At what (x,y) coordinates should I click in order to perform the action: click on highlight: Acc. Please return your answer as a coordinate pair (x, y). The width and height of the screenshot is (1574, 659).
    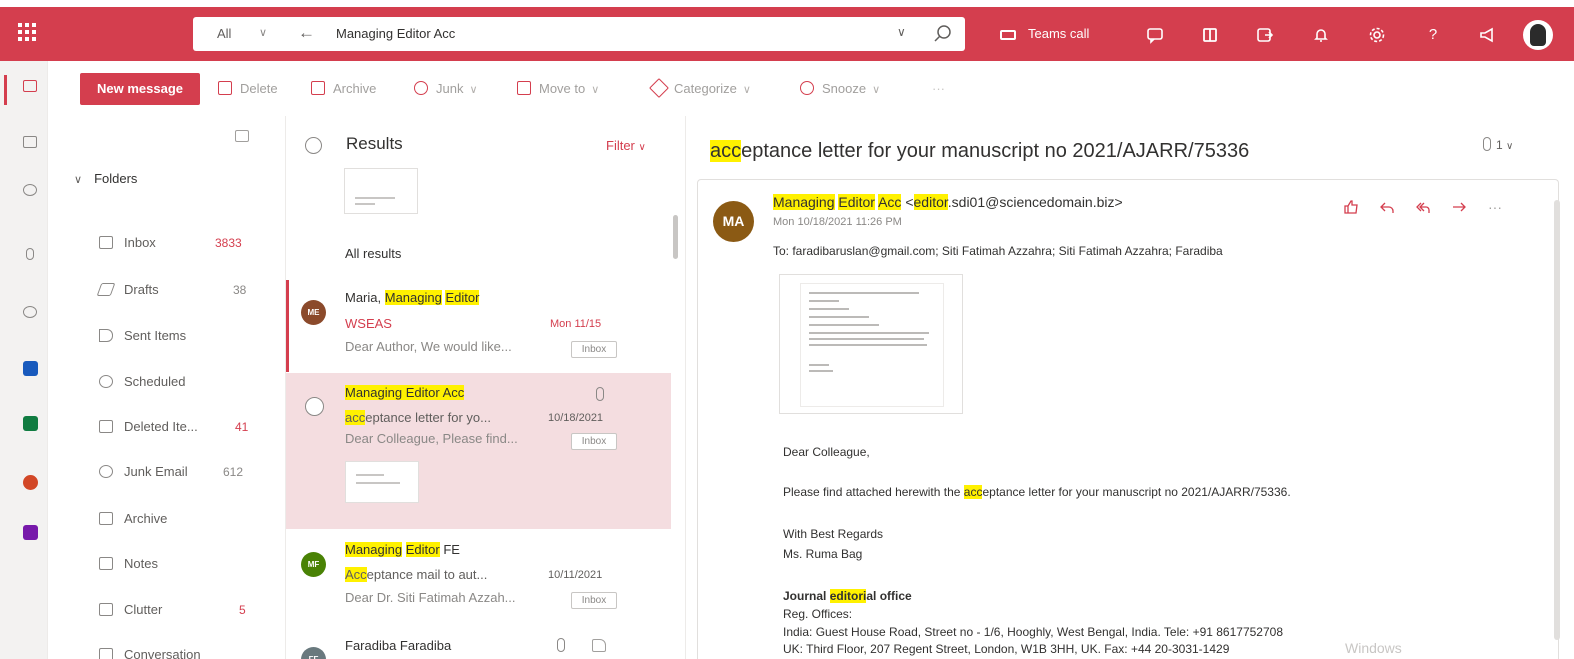
    Looking at the image, I should click on (890, 202).